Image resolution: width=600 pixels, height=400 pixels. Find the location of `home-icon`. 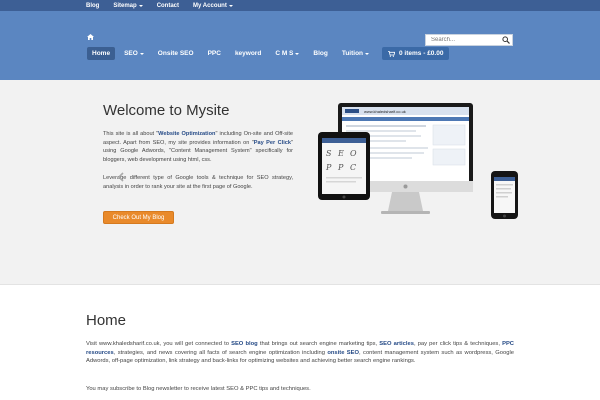

home-icon is located at coordinates (90, 37).